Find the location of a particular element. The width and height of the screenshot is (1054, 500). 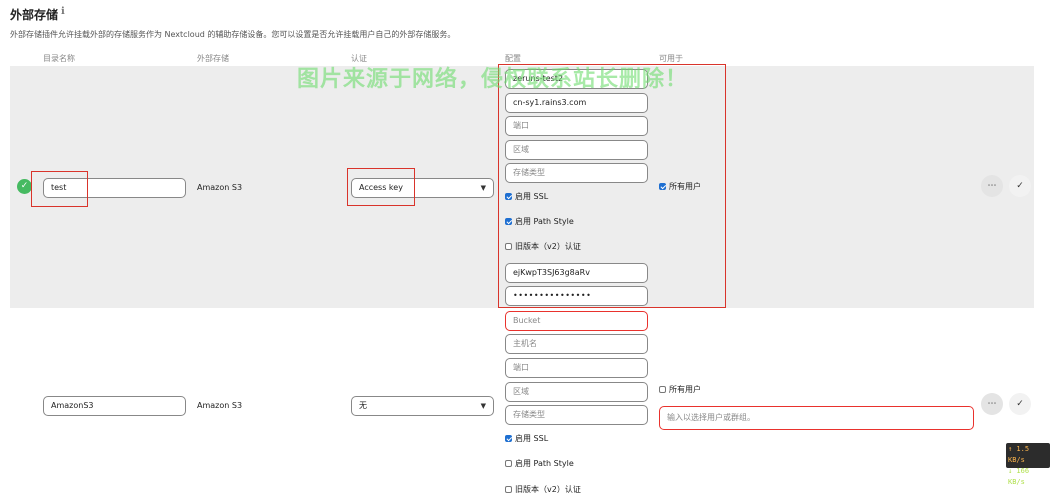

highlight-auth is located at coordinates (381, 187).